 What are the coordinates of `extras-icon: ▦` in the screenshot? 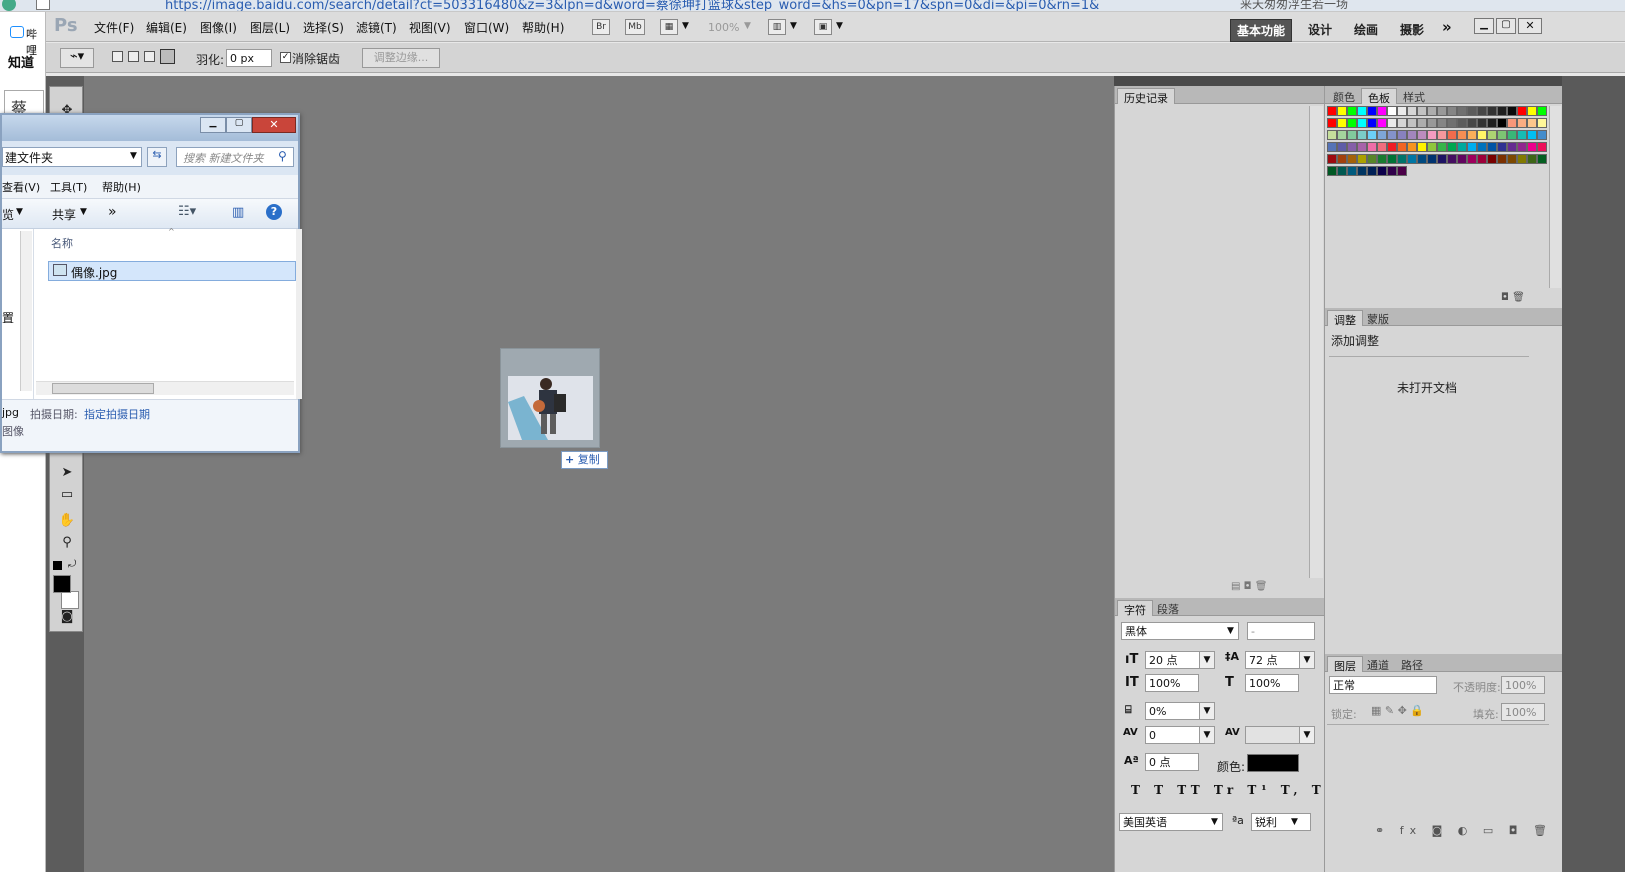 It's located at (669, 27).